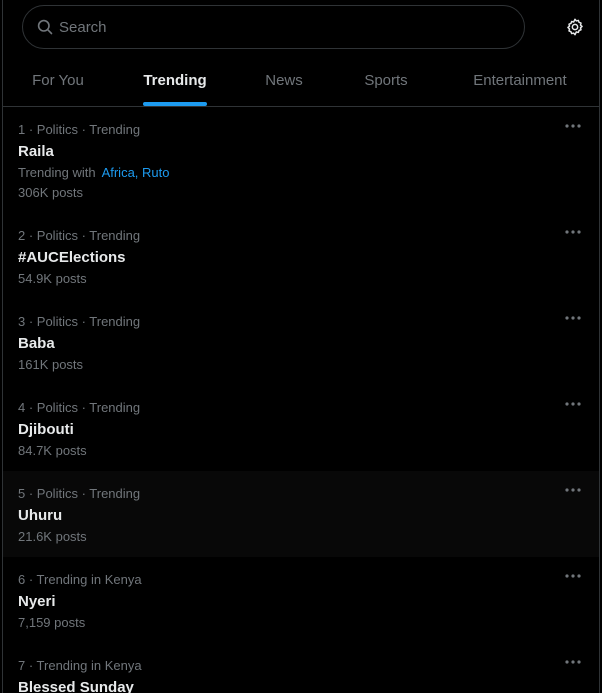  What do you see at coordinates (40, 515) in the screenshot?
I see `trend-name: Uhuru` at bounding box center [40, 515].